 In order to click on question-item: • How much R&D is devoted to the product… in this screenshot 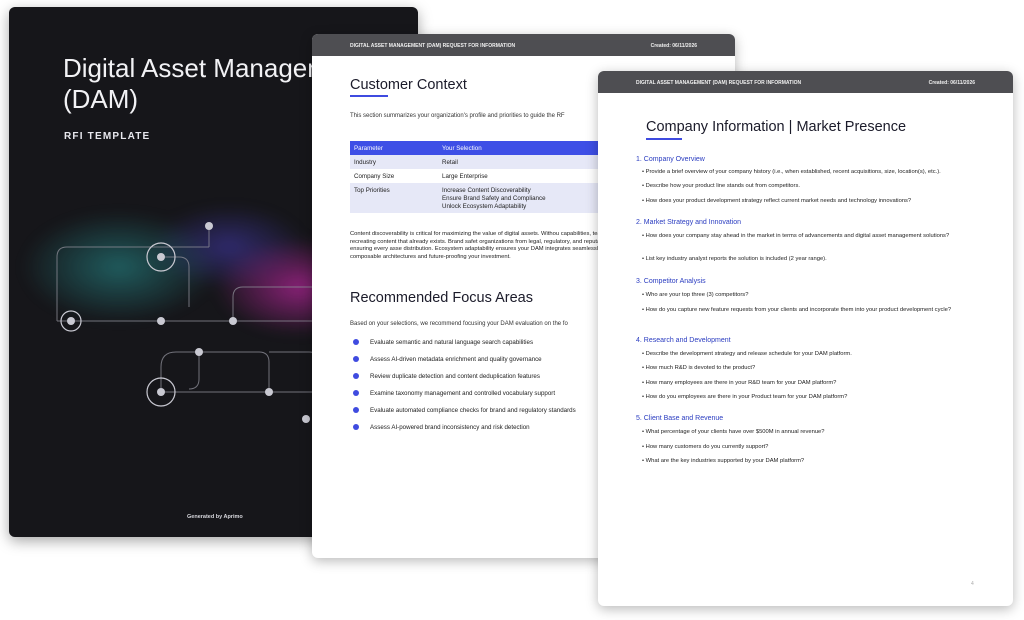, I will do `click(699, 368)`.